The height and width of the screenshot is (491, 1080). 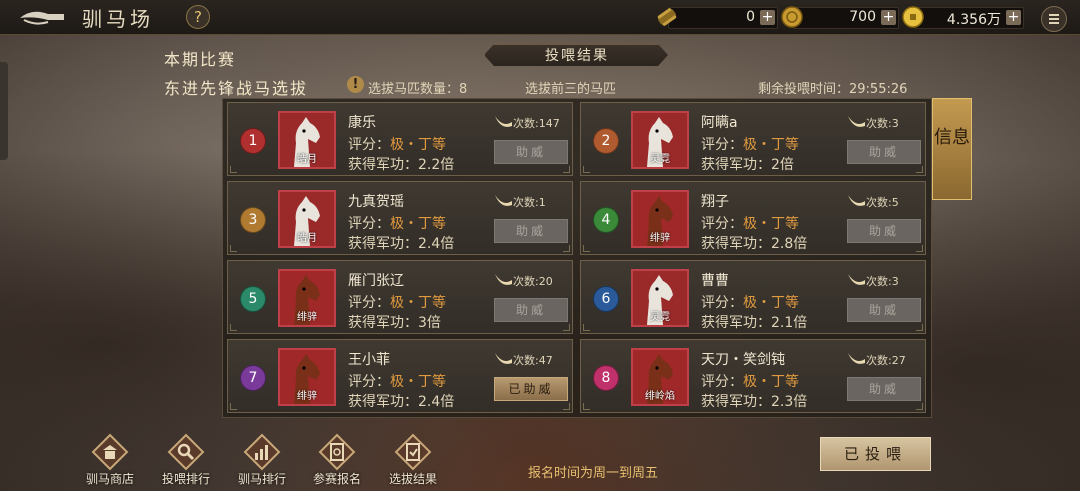 I want to click on info-side-tab: 信息, so click(x=952, y=149).